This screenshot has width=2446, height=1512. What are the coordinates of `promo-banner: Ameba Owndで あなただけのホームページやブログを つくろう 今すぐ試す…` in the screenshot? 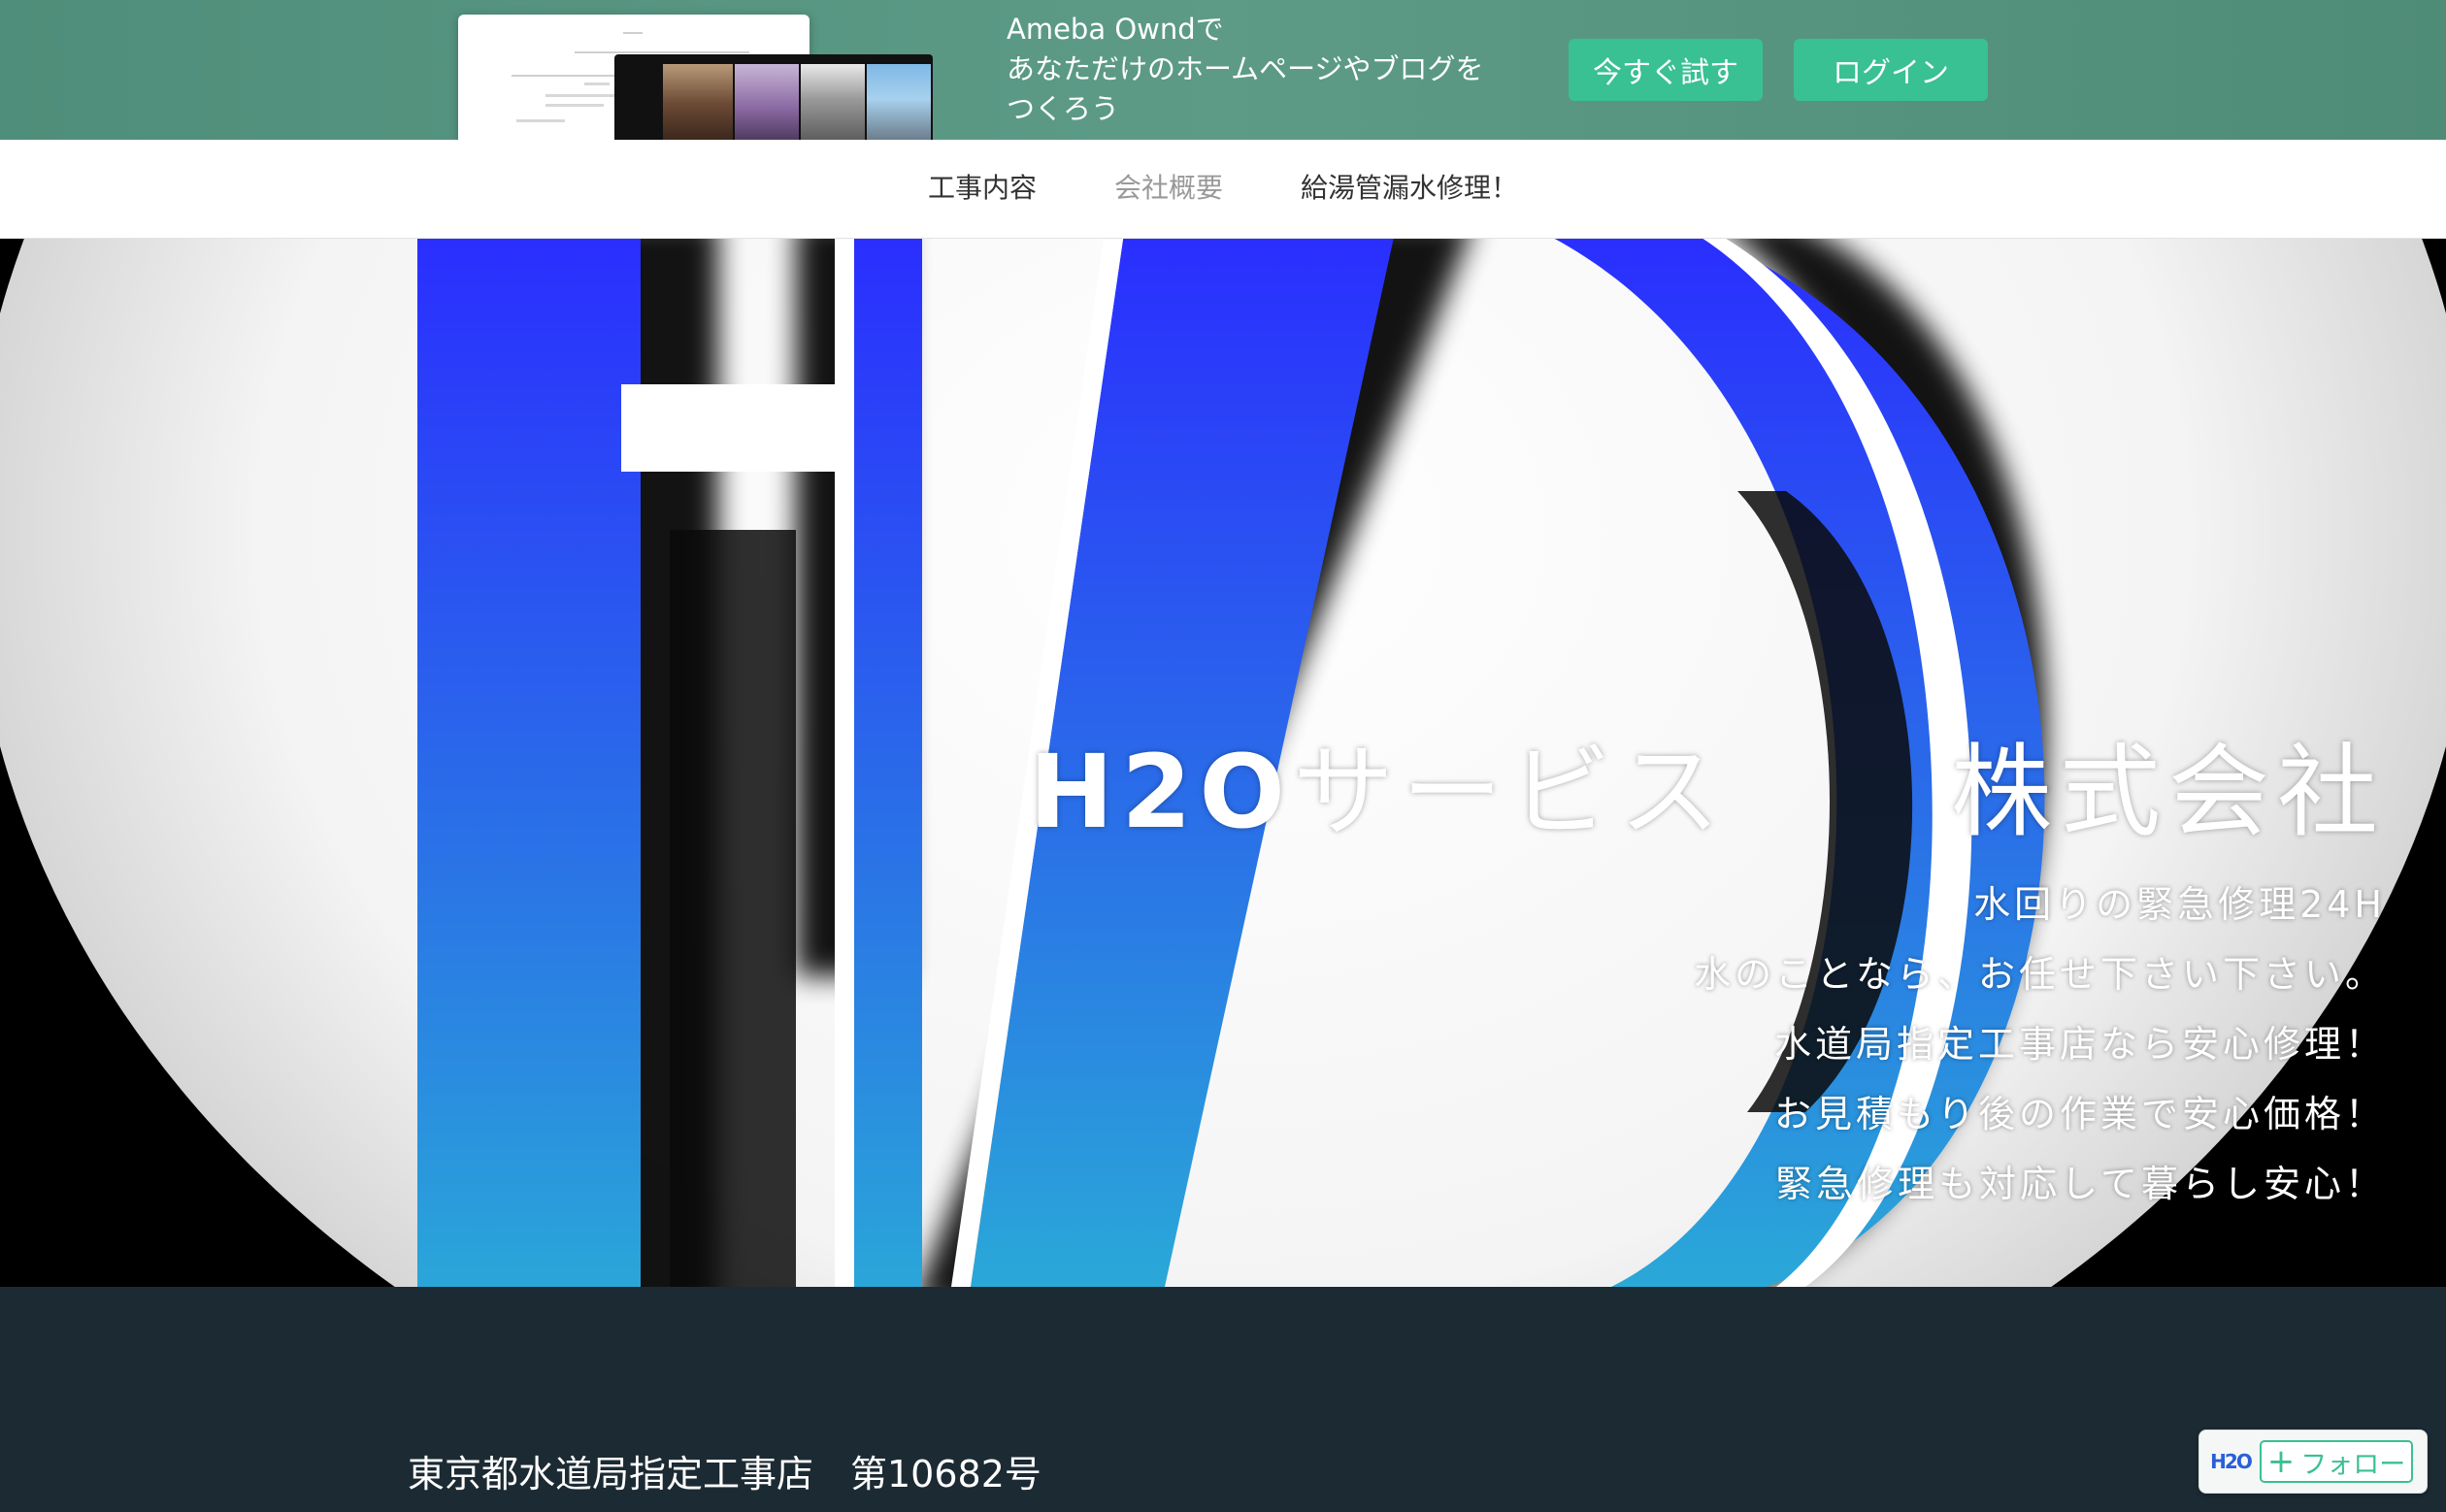 It's located at (1223, 70).